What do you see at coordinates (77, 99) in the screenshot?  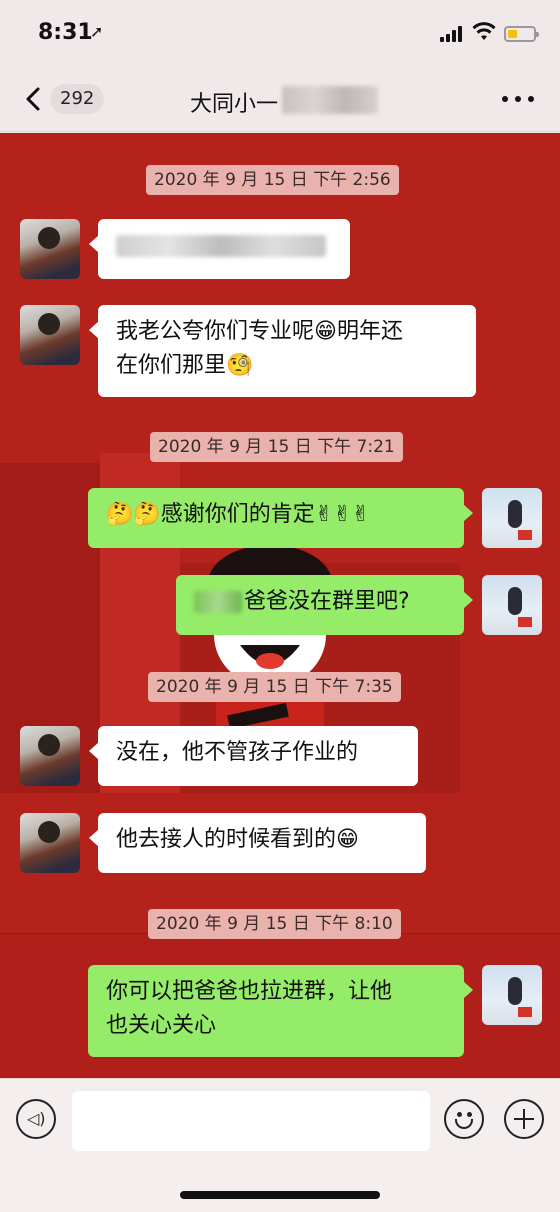 I see `unread-count-badge: 292` at bounding box center [77, 99].